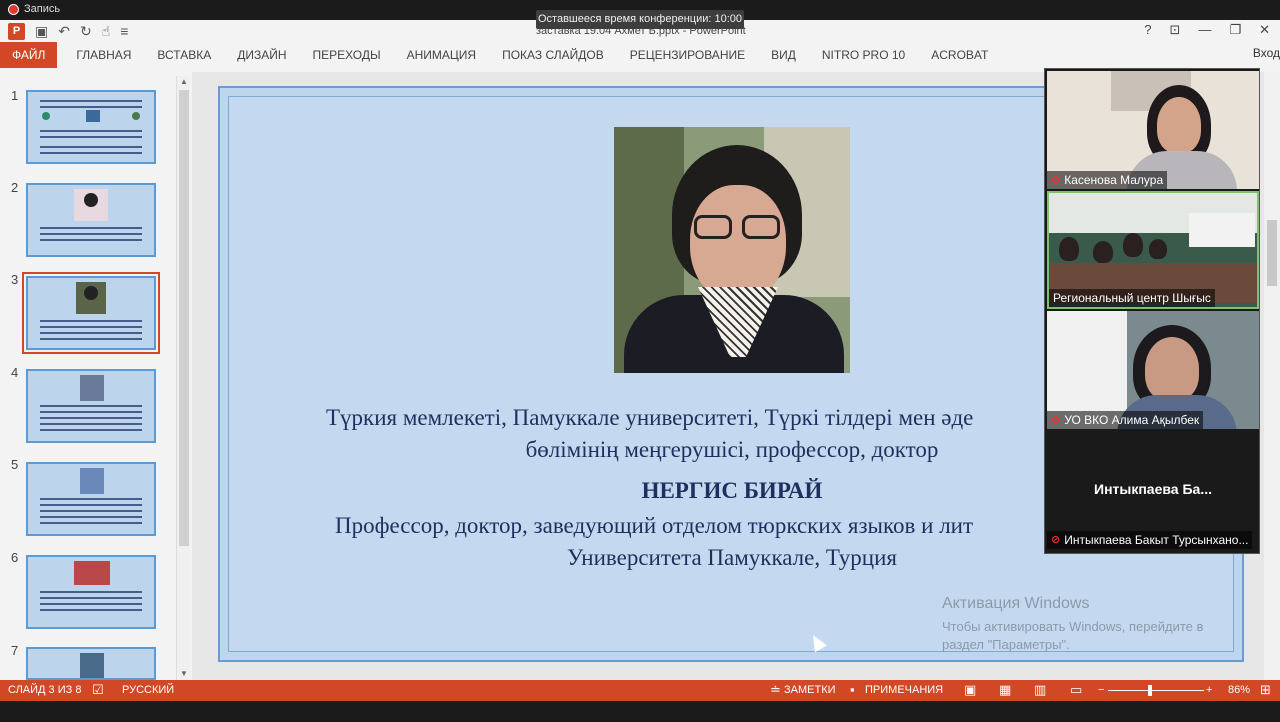 The width and height of the screenshot is (1280, 722). I want to click on editor-scroll-thumb, so click(1272, 253).